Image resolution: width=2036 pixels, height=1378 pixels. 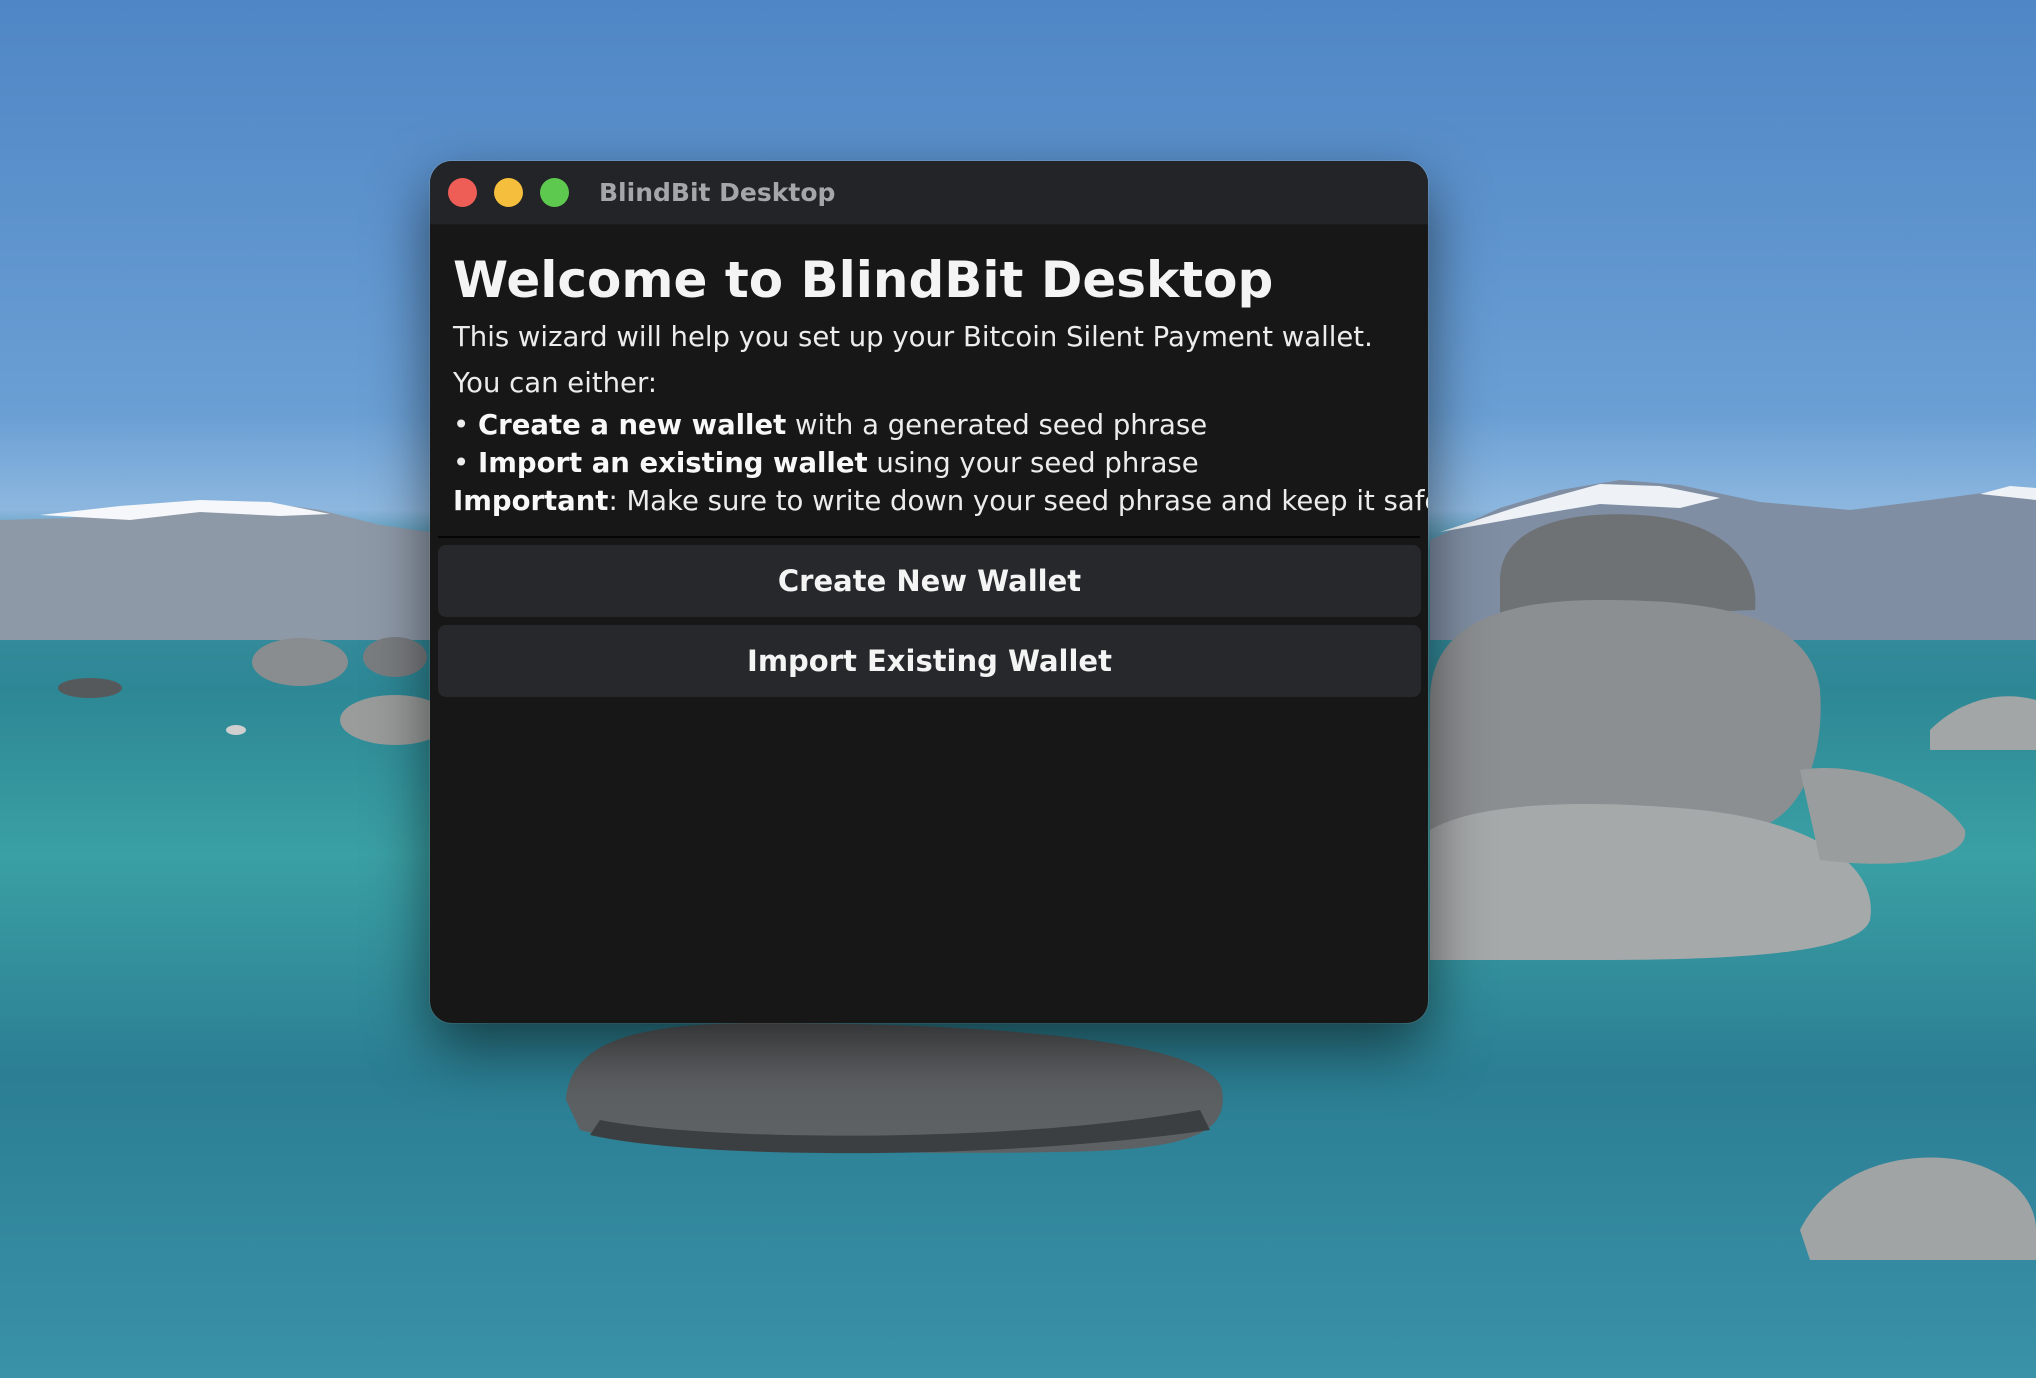 I want to click on window-title: BlindBit Desktop, so click(x=717, y=192).